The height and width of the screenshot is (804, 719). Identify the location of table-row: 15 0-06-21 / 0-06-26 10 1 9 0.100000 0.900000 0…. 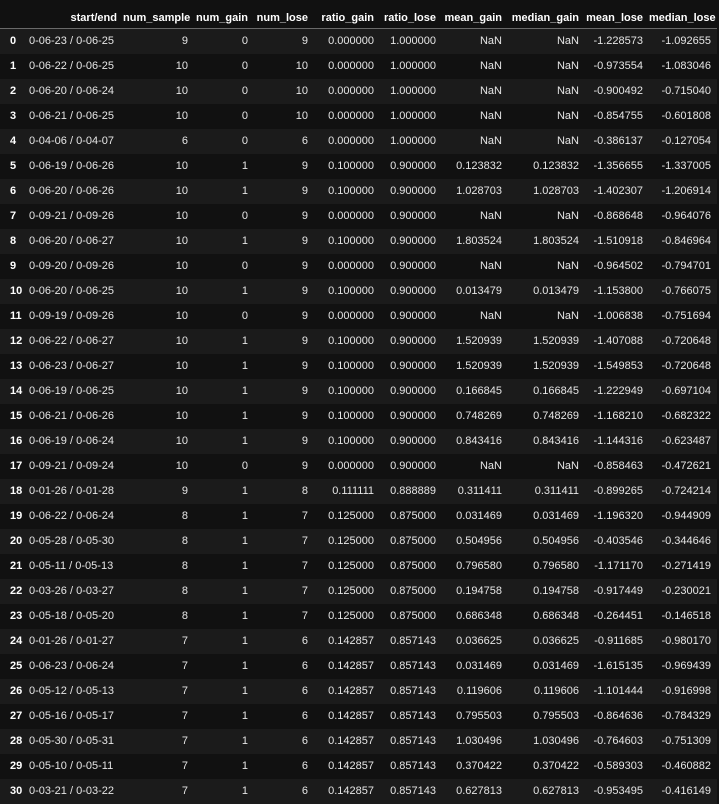
(358, 416).